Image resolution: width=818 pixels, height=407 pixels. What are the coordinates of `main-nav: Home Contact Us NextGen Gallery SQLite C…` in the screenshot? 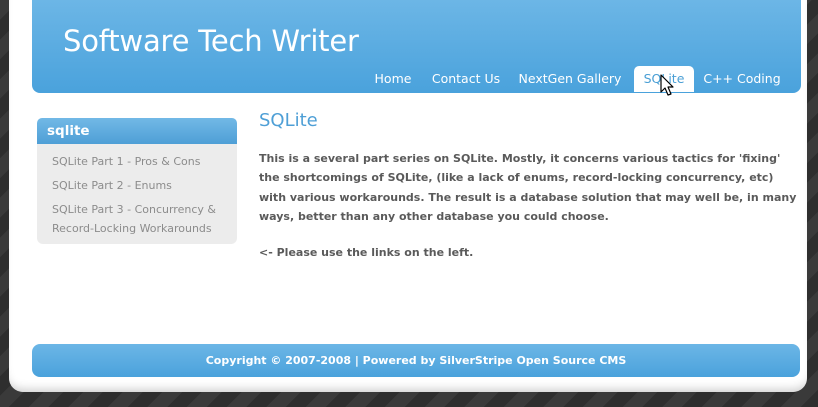 It's located at (416, 79).